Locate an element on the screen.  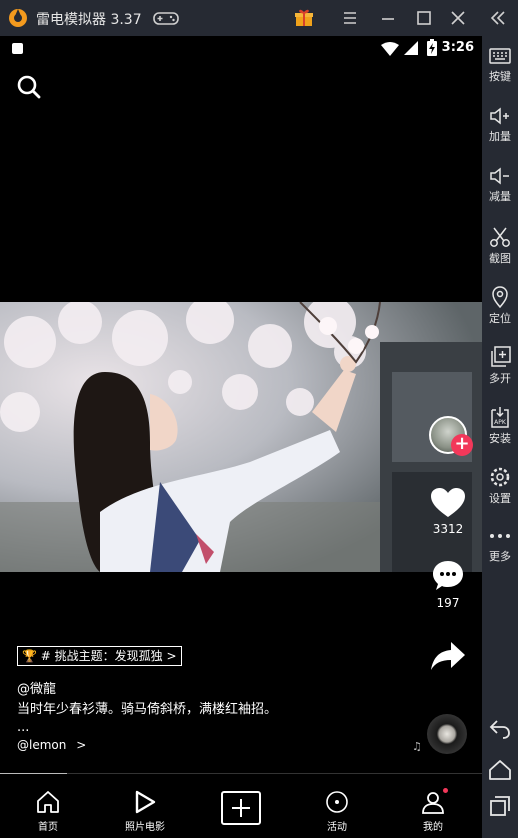
heart-icon is located at coordinates (448, 502).